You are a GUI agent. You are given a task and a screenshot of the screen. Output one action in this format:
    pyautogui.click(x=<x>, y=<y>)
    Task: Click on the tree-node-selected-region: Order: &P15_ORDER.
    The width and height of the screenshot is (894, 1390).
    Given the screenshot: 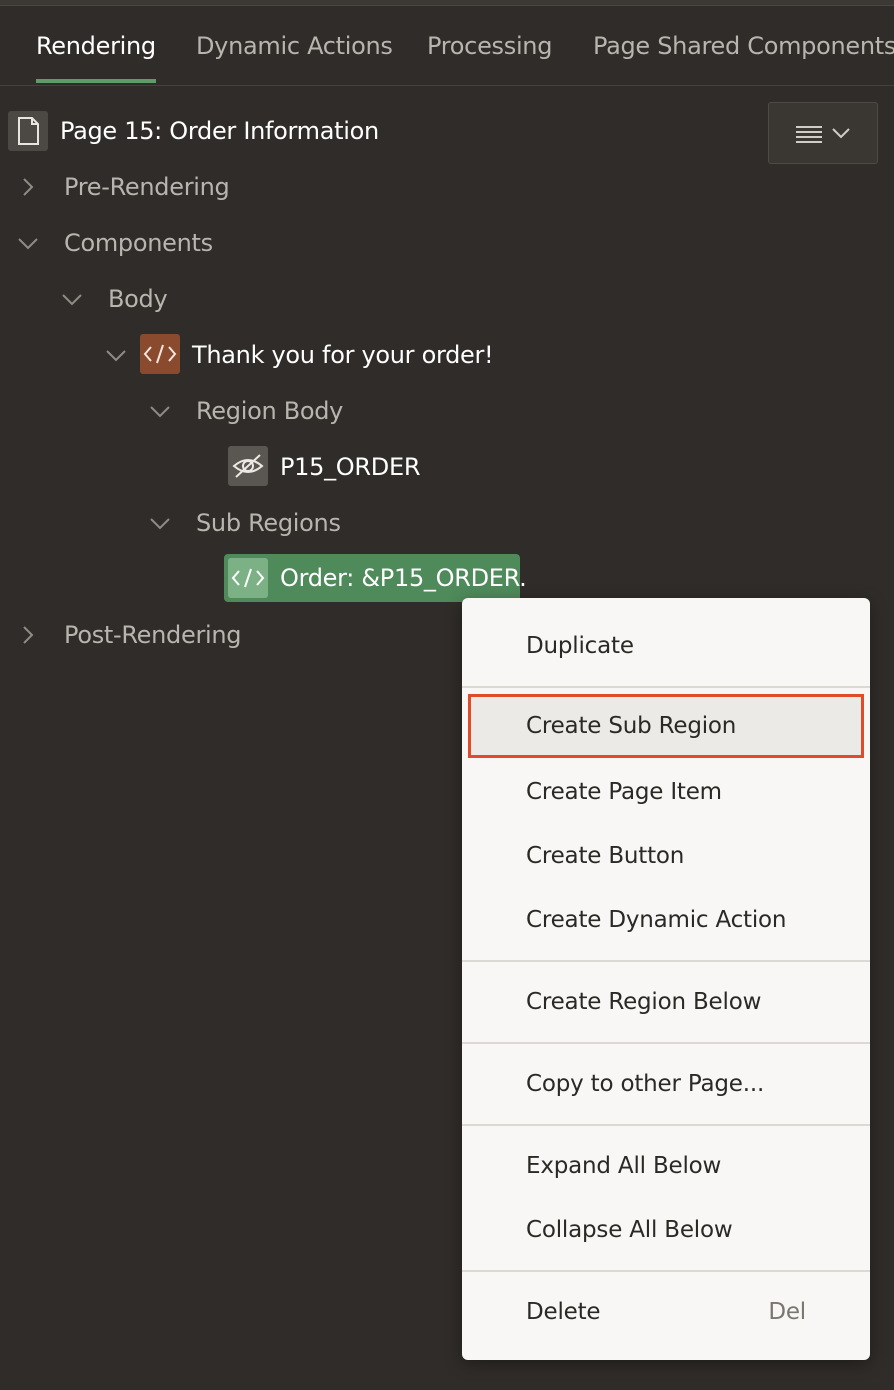 What is the action you would take?
    pyautogui.click(x=375, y=578)
    